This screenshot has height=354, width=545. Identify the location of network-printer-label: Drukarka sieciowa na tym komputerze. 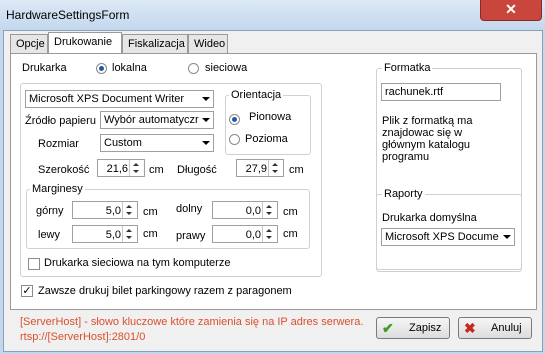
(137, 263).